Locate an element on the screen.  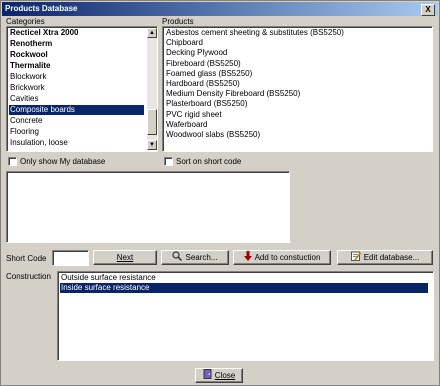
construction-item: Outside surface resistance is located at coordinates (244, 278).